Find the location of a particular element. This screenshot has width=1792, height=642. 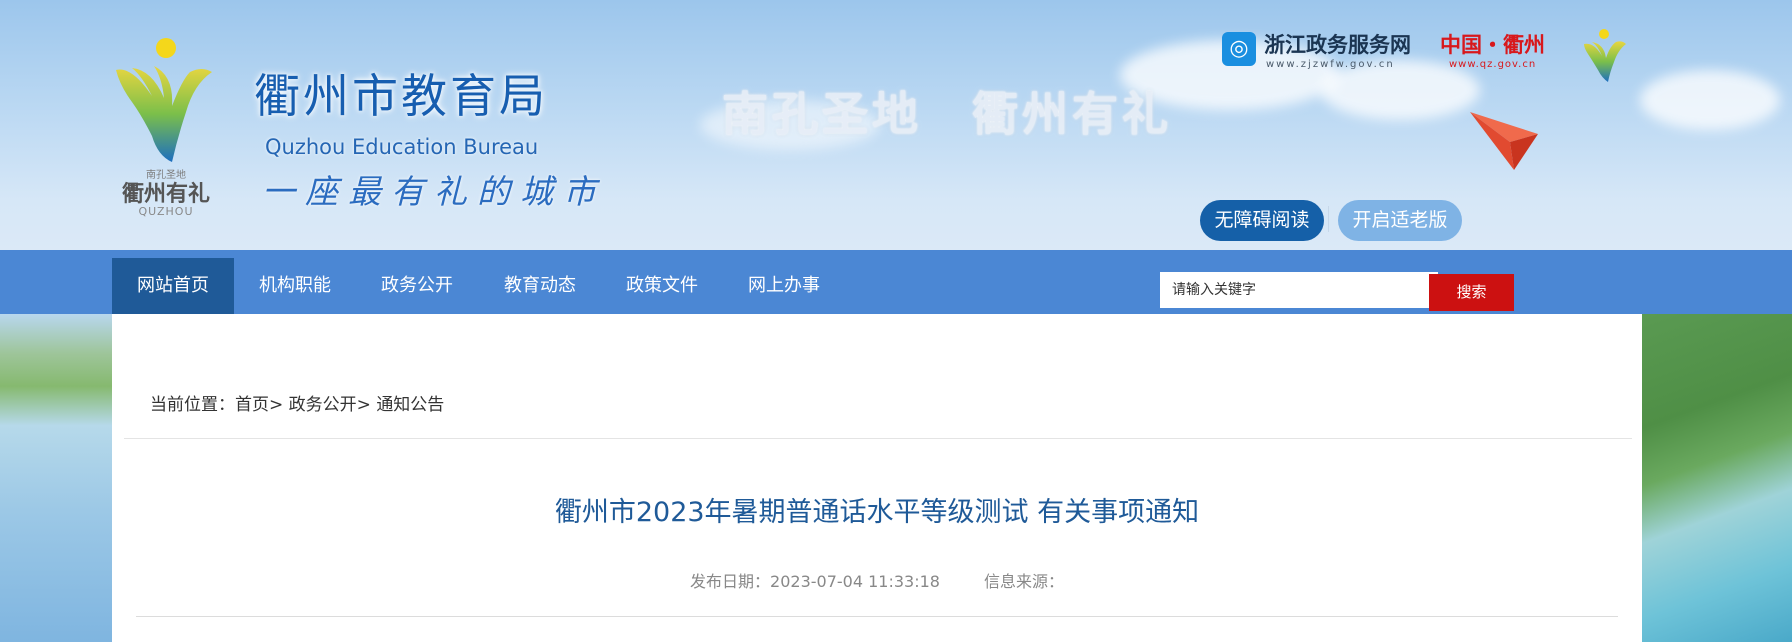

left-scenery-image is located at coordinates (56, 478).